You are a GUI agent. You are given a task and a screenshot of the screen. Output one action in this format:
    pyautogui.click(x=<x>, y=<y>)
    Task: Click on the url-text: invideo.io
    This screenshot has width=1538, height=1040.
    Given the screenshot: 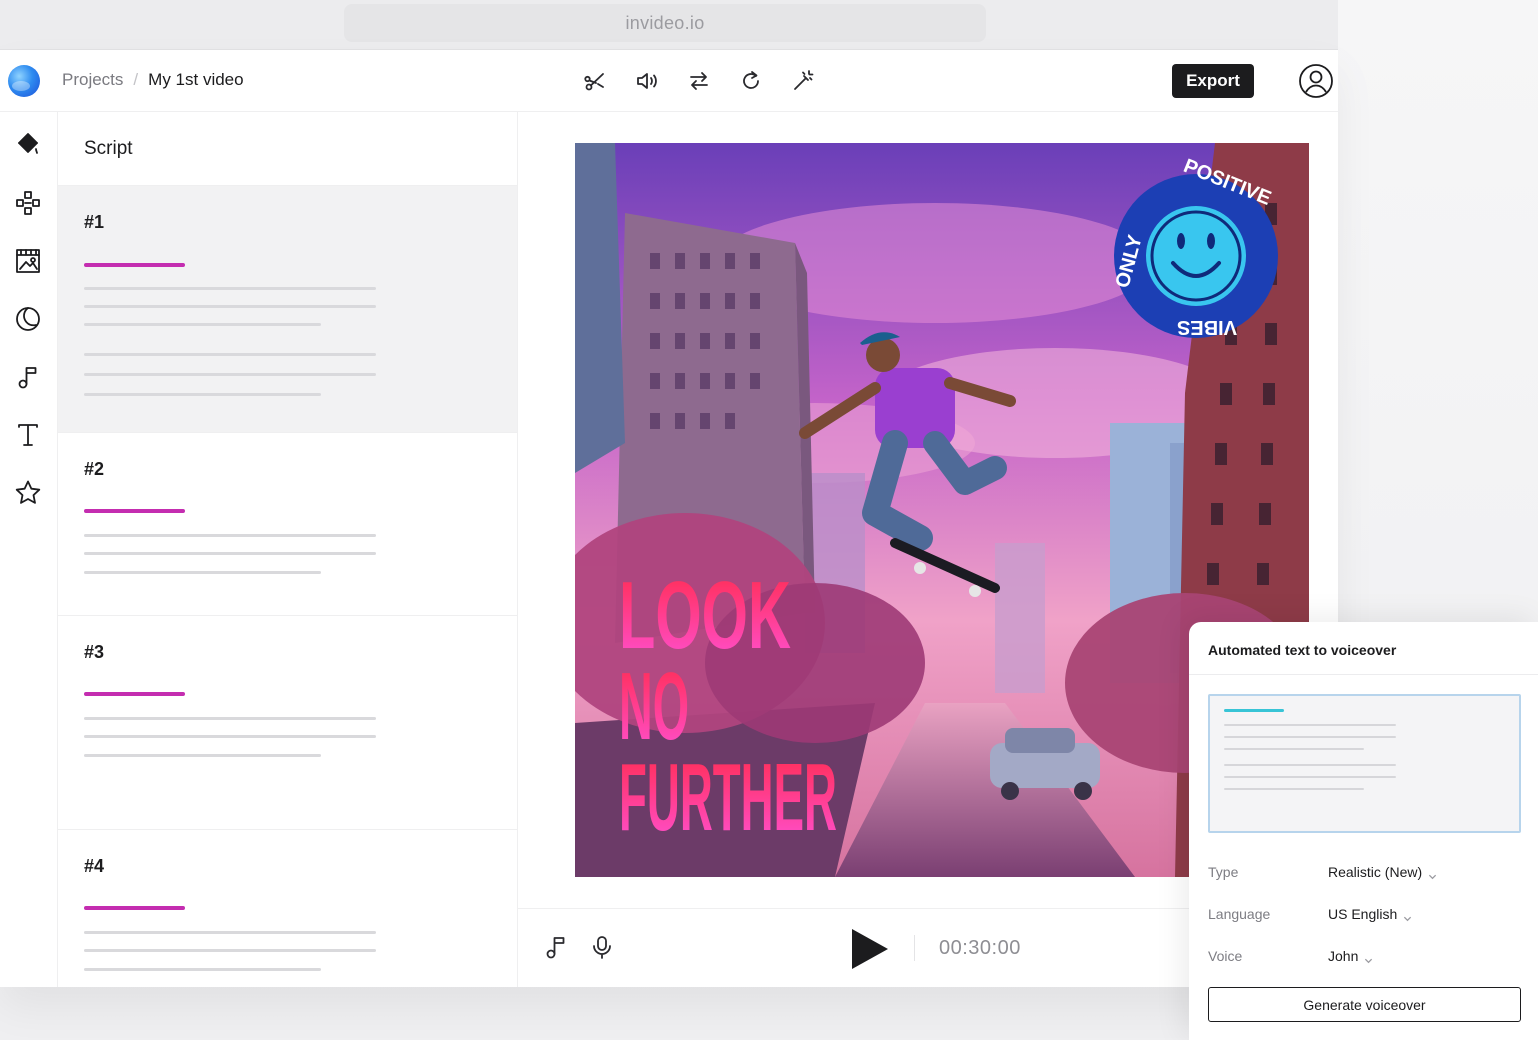 What is the action you would take?
    pyautogui.click(x=665, y=22)
    